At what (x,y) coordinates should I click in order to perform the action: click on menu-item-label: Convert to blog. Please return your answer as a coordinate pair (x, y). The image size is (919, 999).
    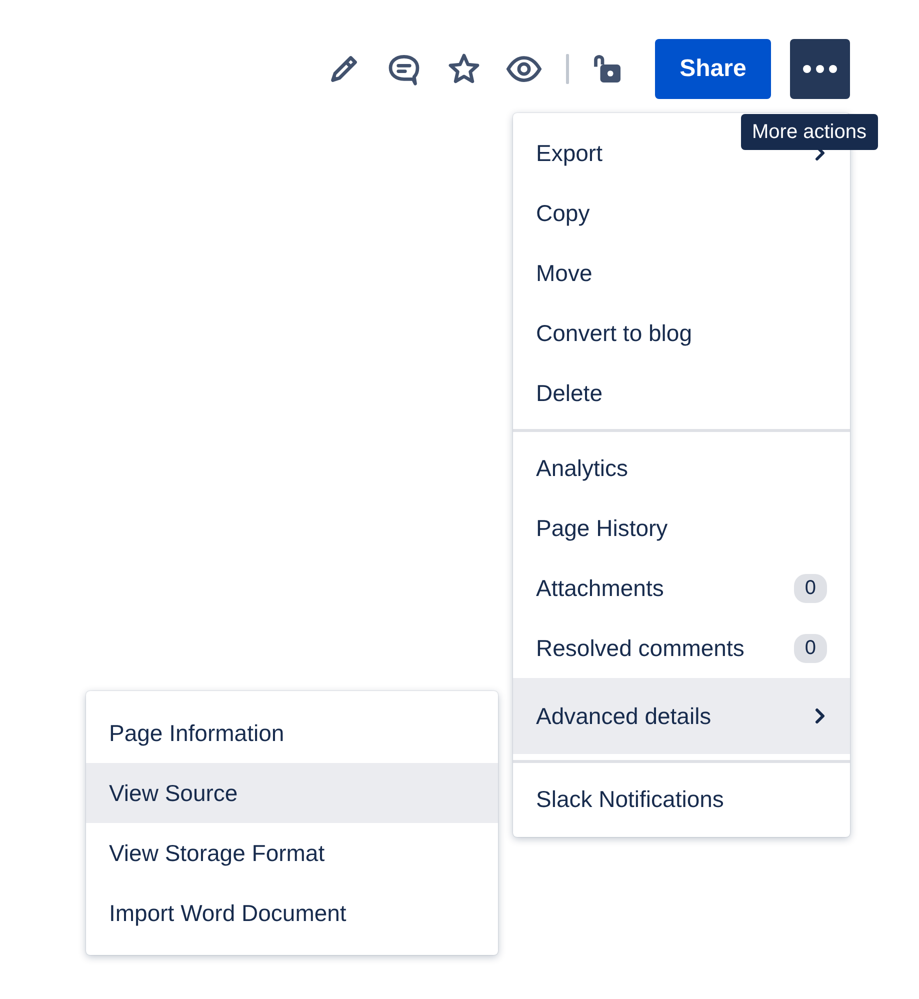
    Looking at the image, I should click on (614, 333).